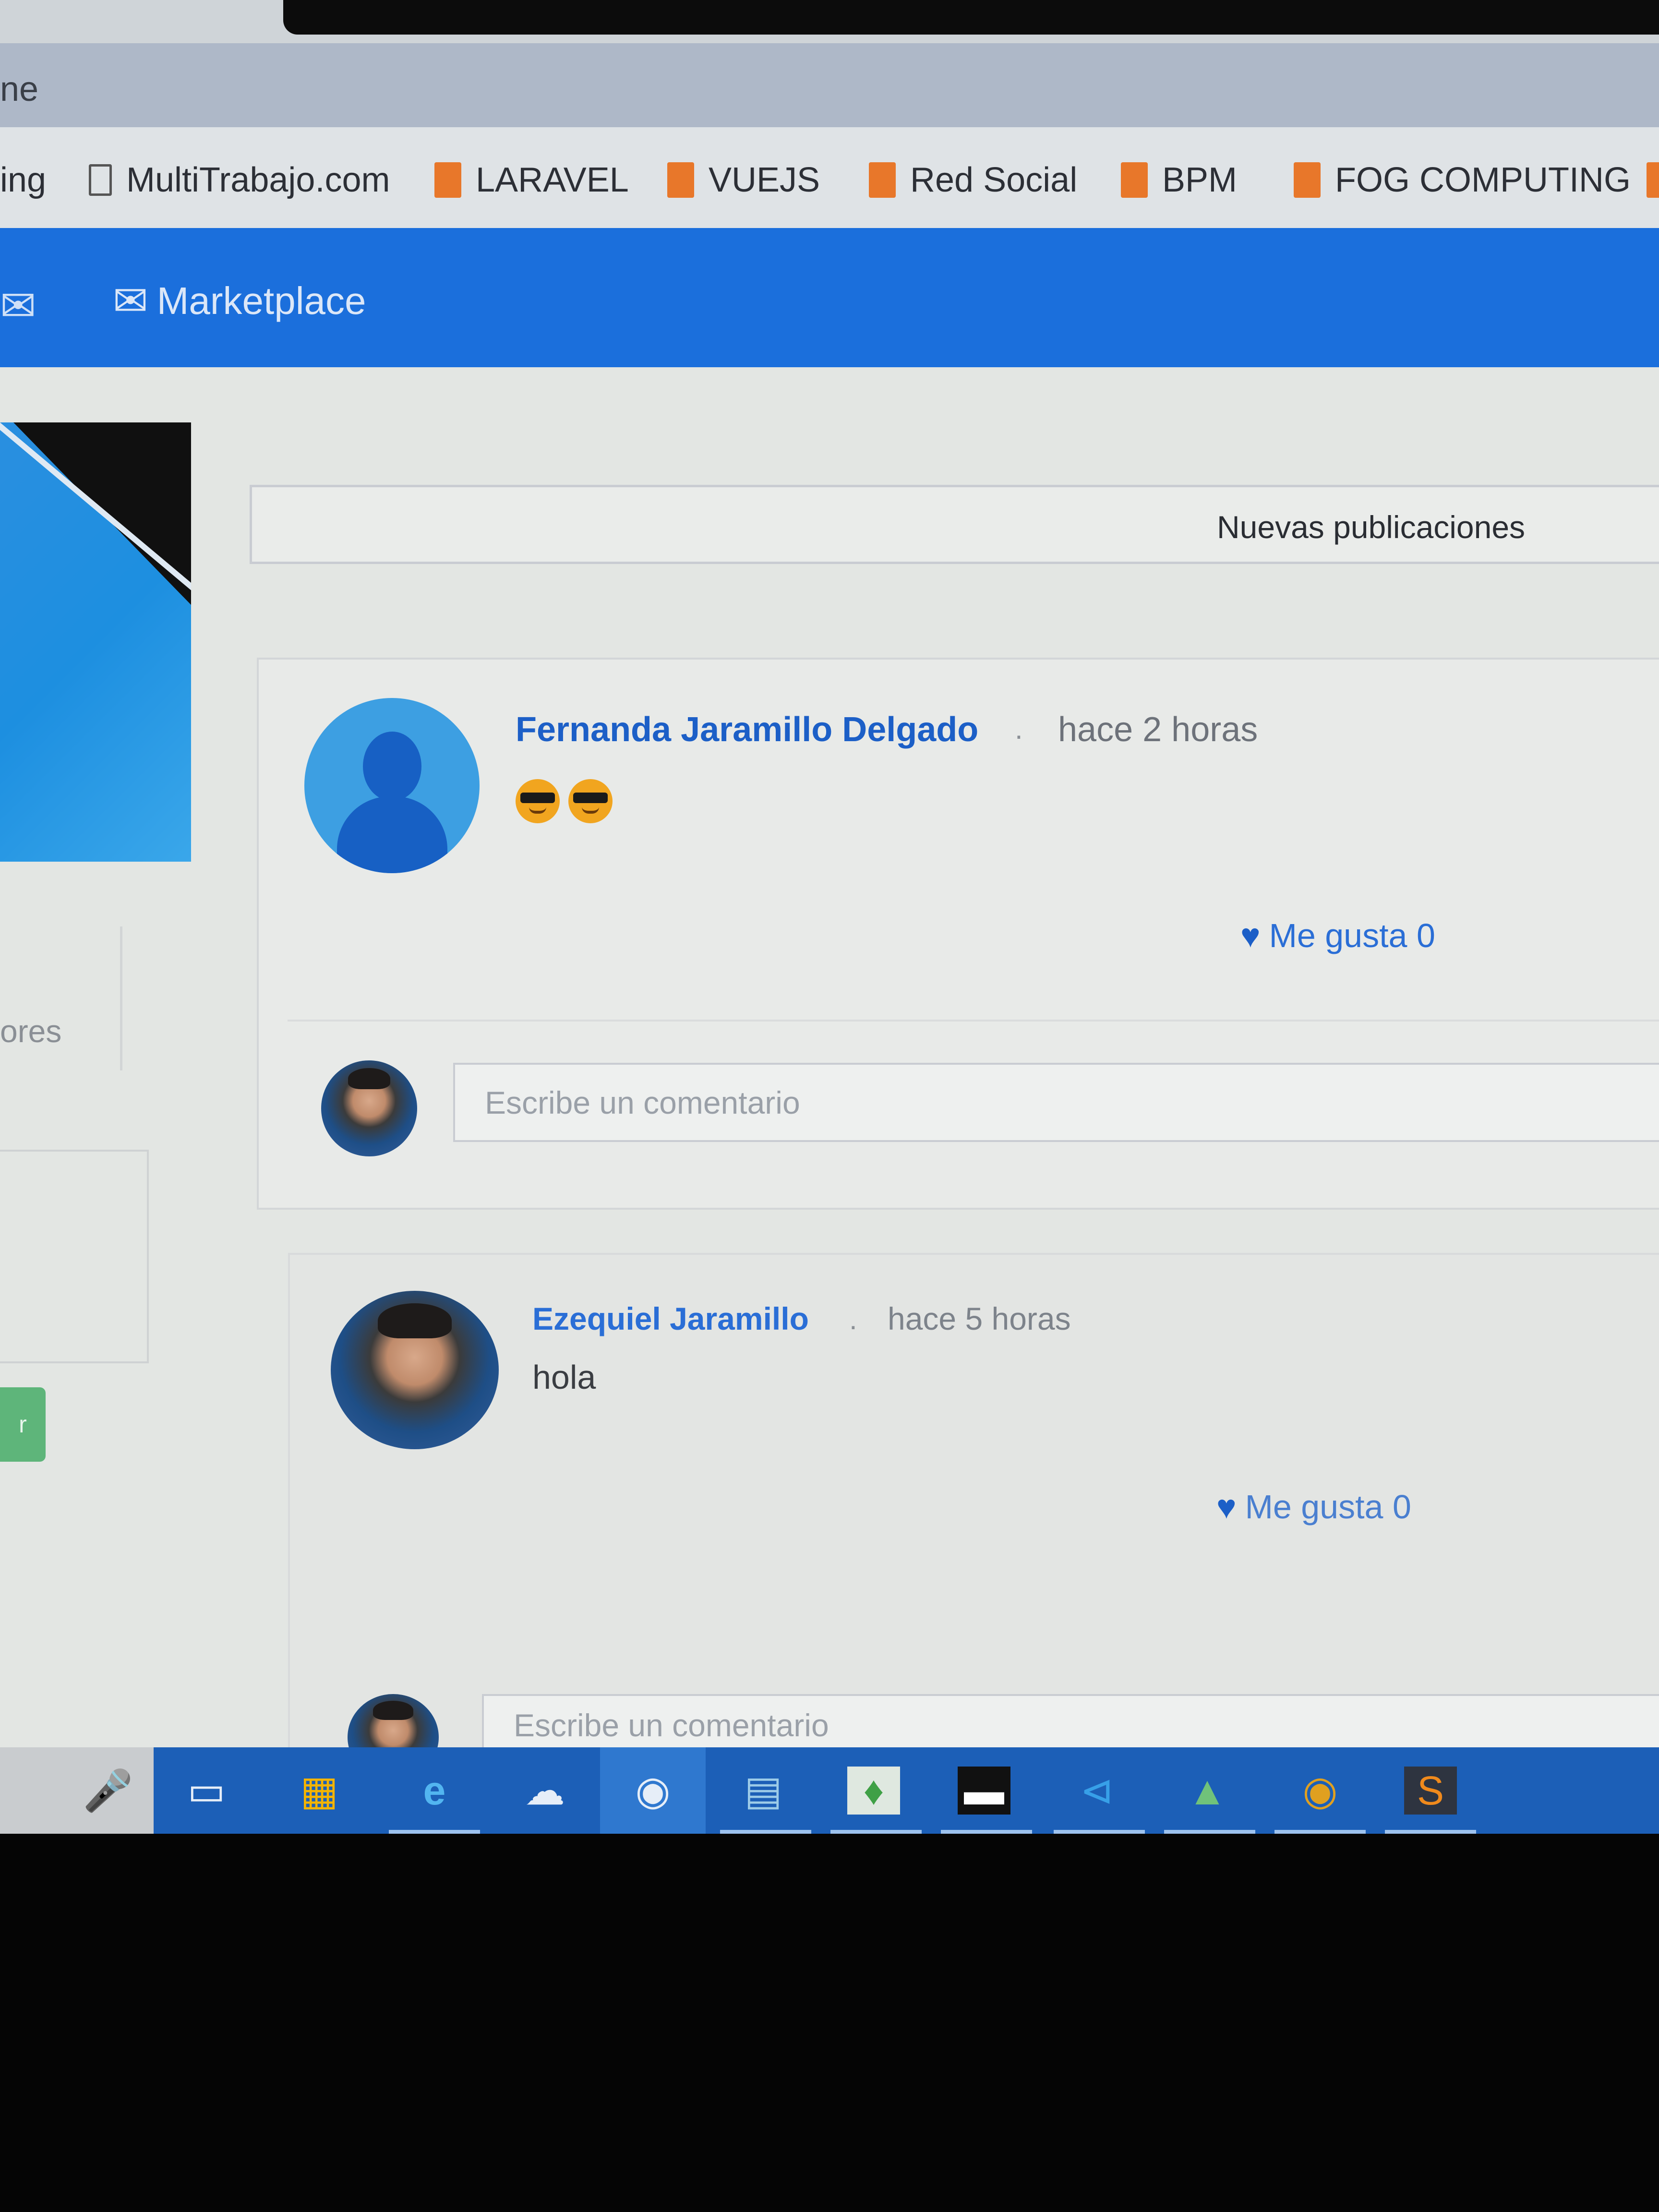 This screenshot has height=2212, width=1659. I want to click on bookmark-label: ing, so click(23, 180).